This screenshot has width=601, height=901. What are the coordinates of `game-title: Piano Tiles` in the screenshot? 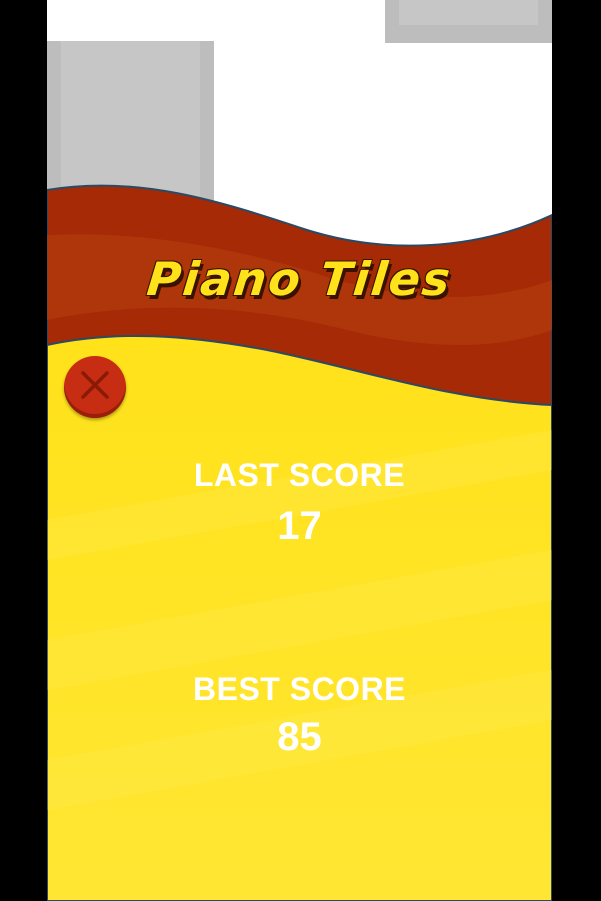 It's located at (299, 279).